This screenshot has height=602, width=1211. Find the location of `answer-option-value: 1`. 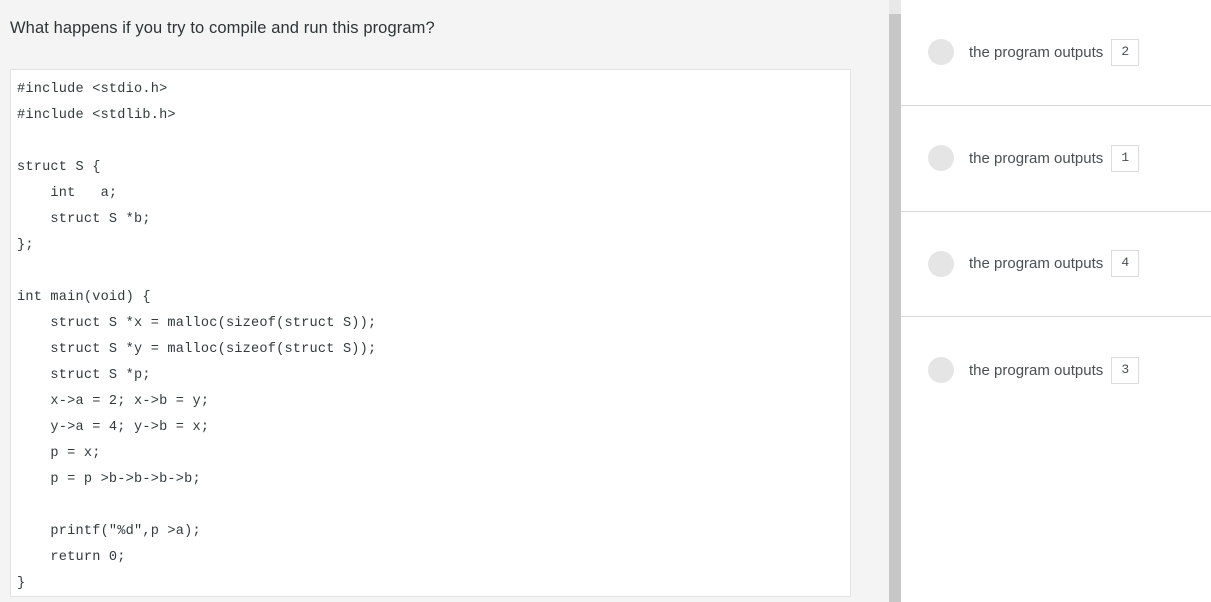

answer-option-value: 1 is located at coordinates (1125, 158).